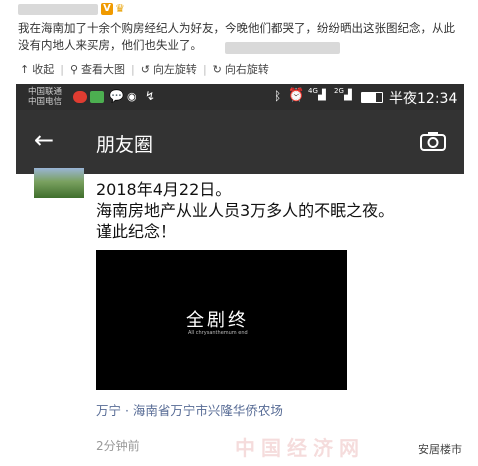  Describe the element at coordinates (240, 142) in the screenshot. I see `wechat-navbar: ← 朋友圈` at that location.